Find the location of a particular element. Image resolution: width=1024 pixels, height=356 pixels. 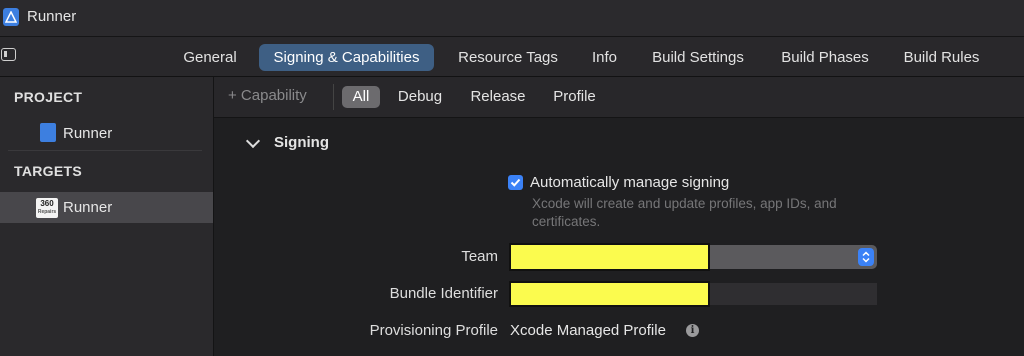

sidebar-item-target-runner: 360 Repairs Runner is located at coordinates (106, 207).